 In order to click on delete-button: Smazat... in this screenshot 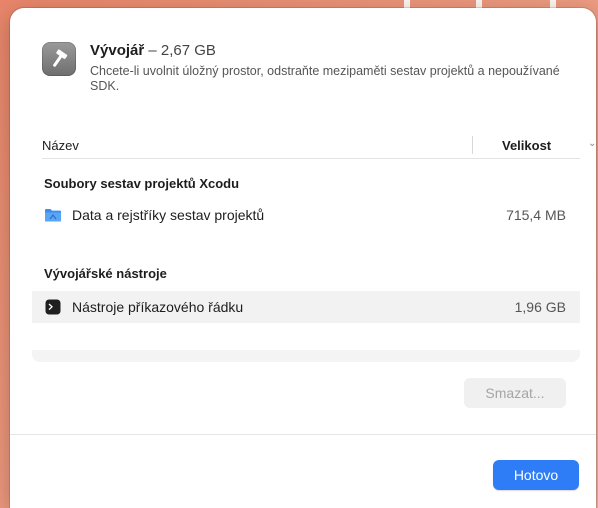, I will do `click(515, 393)`.